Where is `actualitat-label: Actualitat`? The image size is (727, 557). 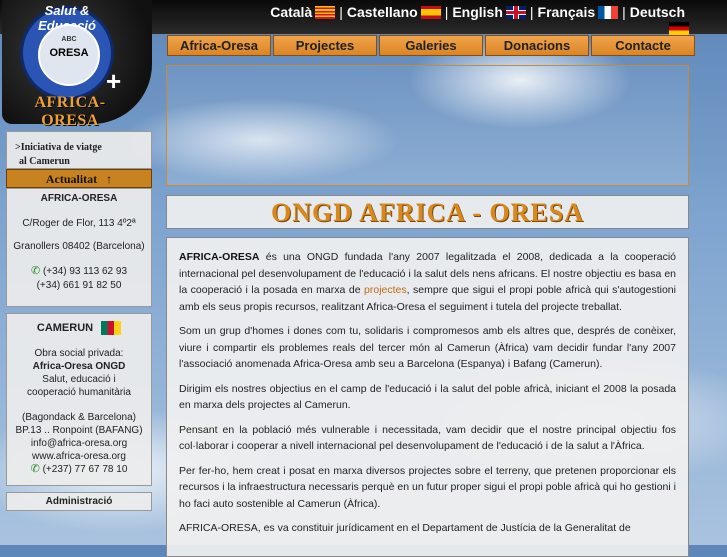 actualitat-label: Actualitat is located at coordinates (71, 179).